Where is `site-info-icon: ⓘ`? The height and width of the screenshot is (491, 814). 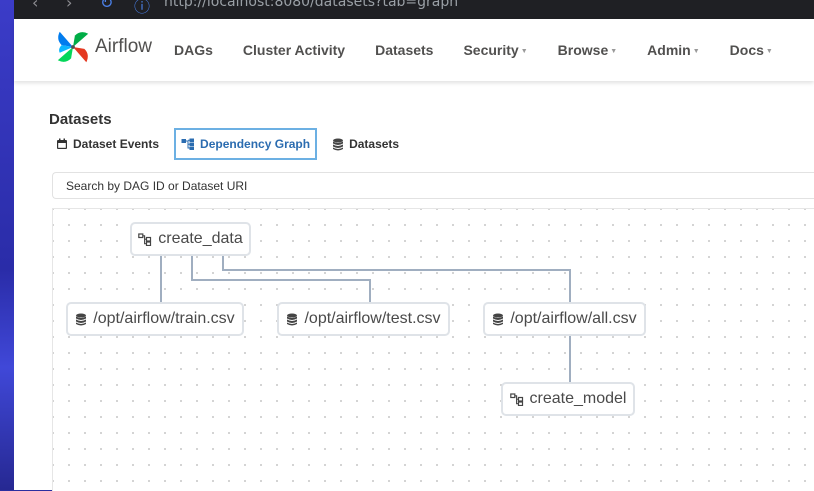
site-info-icon: ⓘ is located at coordinates (142, 8).